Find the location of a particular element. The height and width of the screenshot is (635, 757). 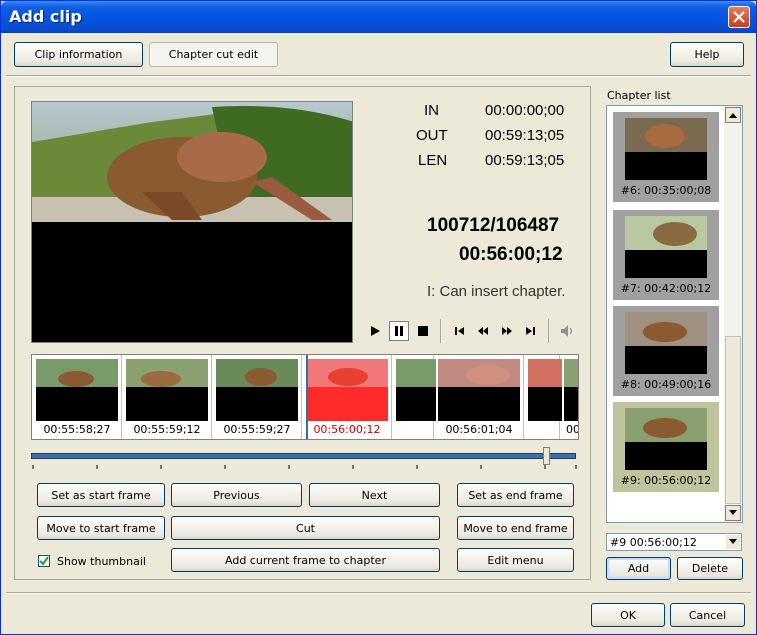

tab-chapter-cut-edit: Chapter cut edit is located at coordinates (213, 54).